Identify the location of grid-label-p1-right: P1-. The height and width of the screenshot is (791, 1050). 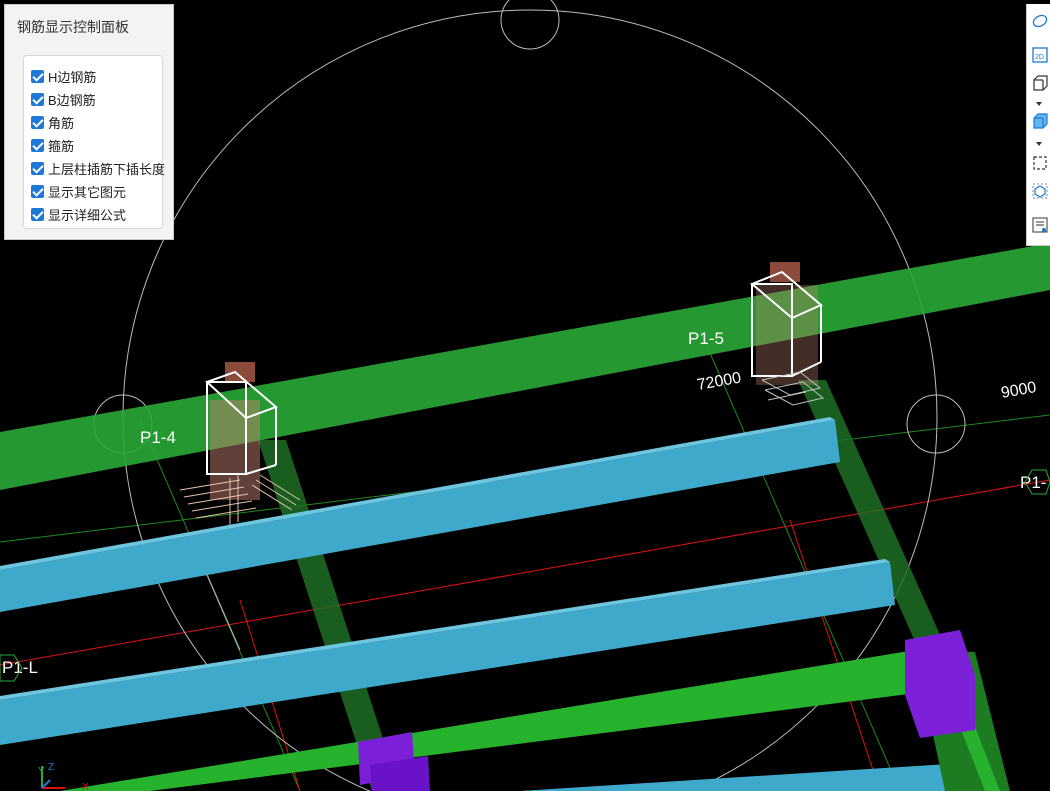
(1033, 482).